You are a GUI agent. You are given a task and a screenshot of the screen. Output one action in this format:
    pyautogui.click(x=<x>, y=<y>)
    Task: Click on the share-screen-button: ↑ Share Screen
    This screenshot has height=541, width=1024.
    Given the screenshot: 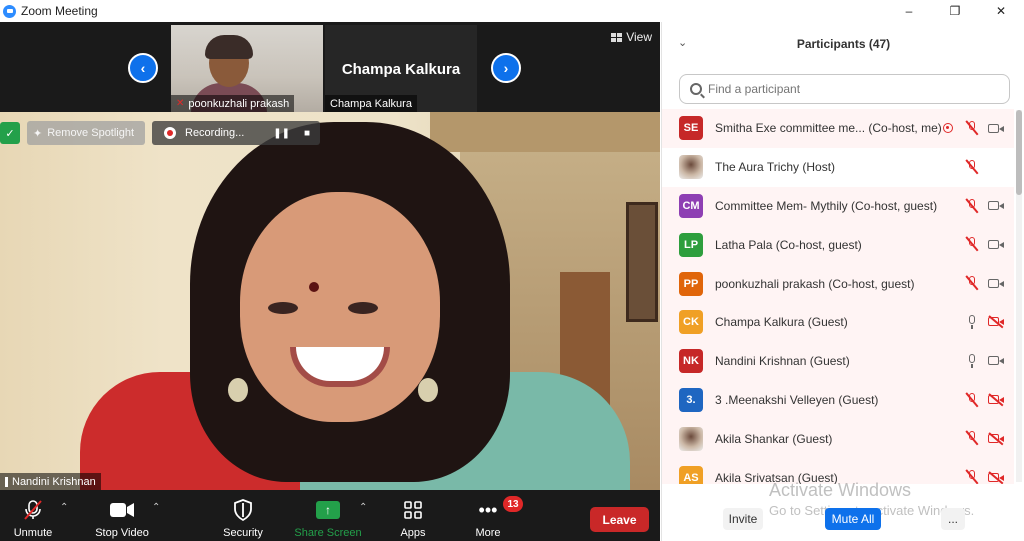 What is the action you would take?
    pyautogui.click(x=328, y=515)
    